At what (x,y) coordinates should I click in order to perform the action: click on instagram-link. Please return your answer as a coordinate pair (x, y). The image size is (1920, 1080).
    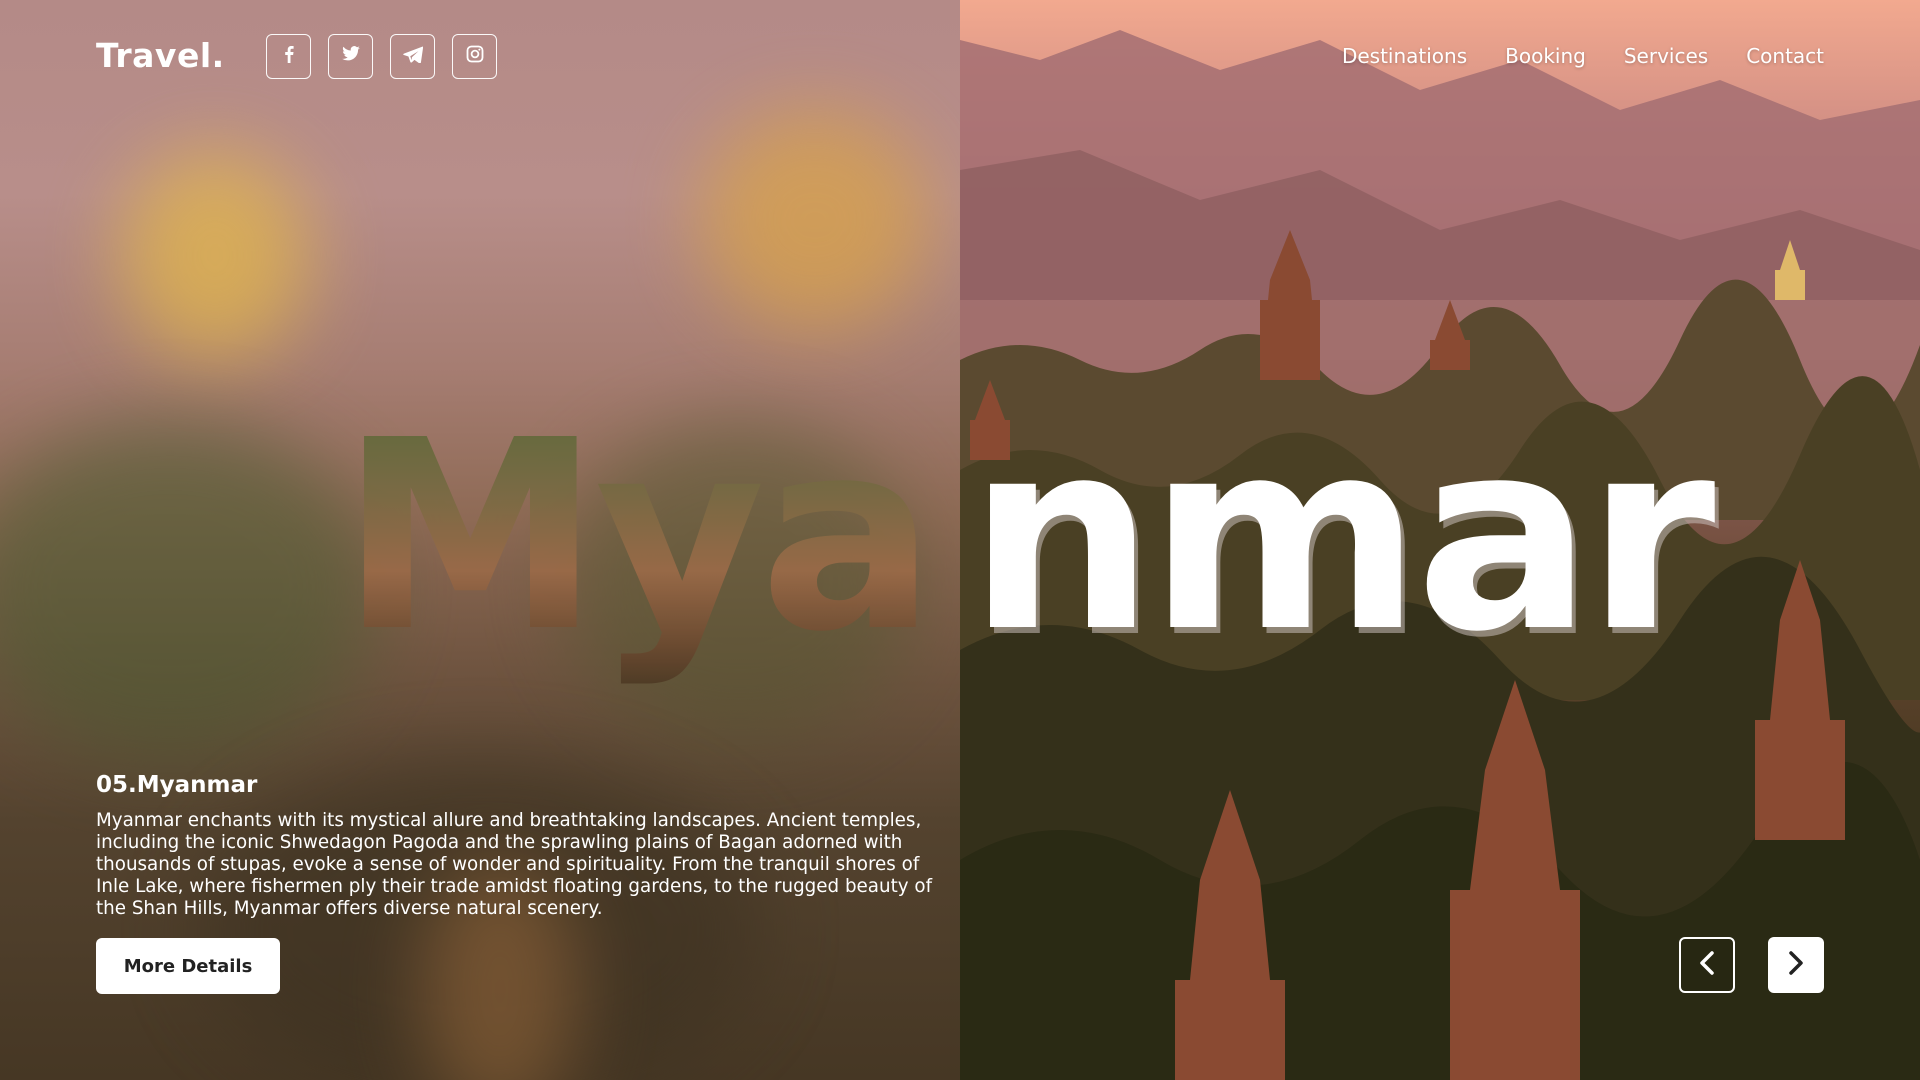
    Looking at the image, I should click on (474, 56).